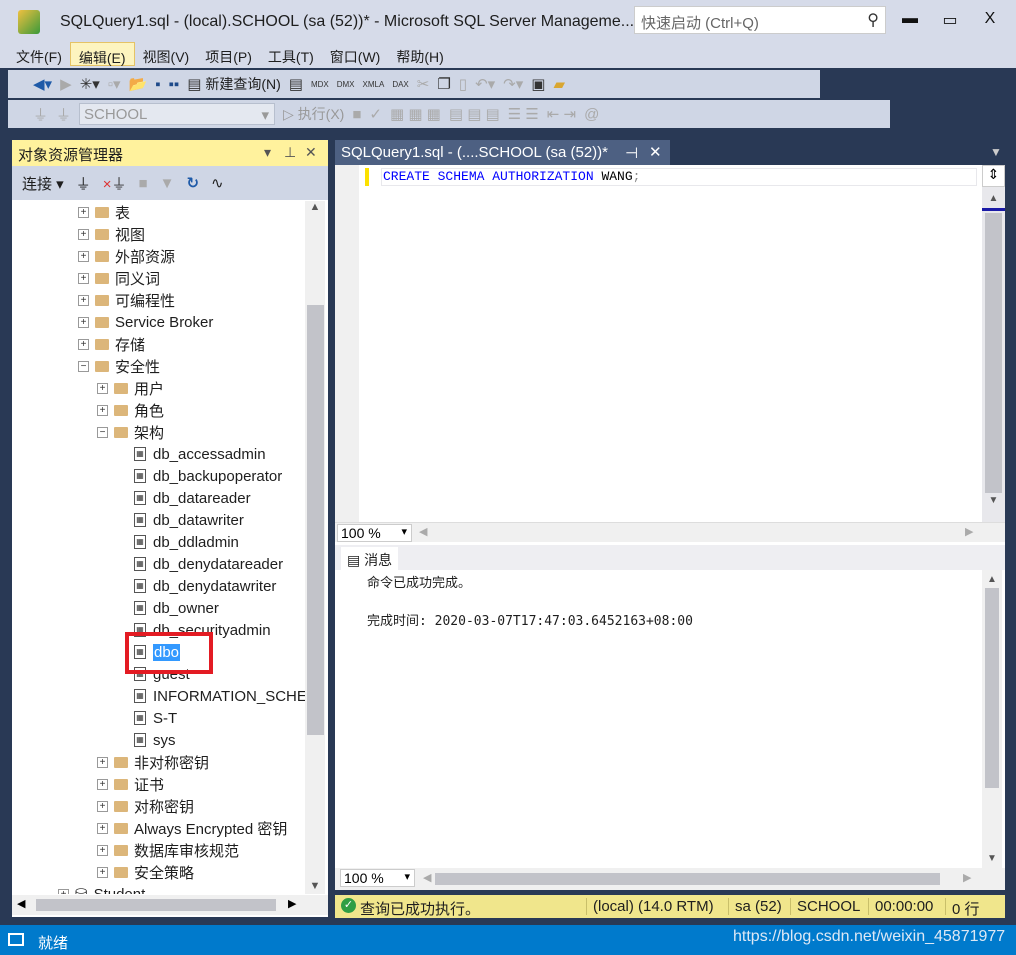  What do you see at coordinates (346, 84) in the screenshot?
I see `dmx-query-icon: DMX` at bounding box center [346, 84].